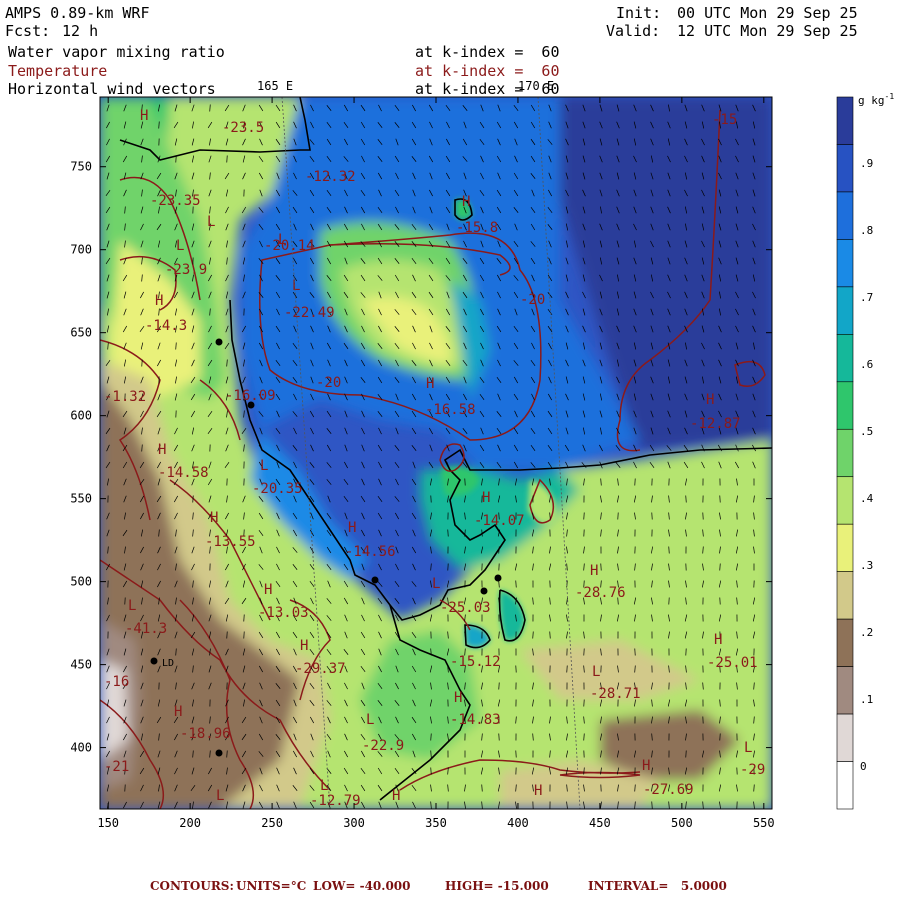 This screenshot has height=900, width=900. Describe the element at coordinates (166, 326) in the screenshot. I see `temperature-label: -14.3` at that location.